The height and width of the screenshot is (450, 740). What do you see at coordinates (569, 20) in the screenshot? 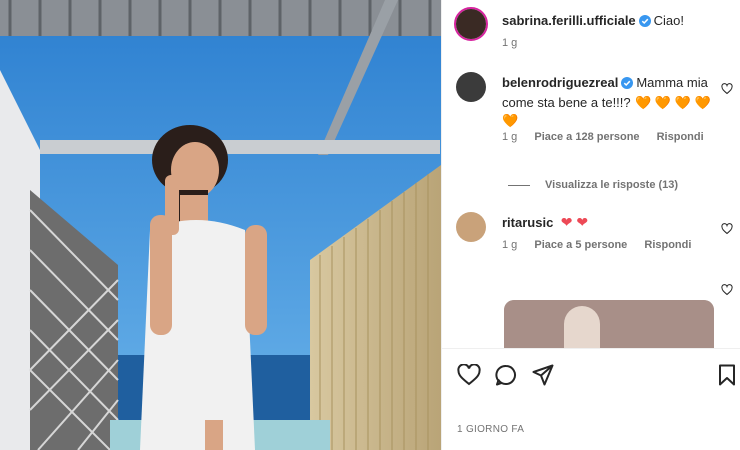
I see `author-username: sabrina.ferilli.ufficiale` at bounding box center [569, 20].